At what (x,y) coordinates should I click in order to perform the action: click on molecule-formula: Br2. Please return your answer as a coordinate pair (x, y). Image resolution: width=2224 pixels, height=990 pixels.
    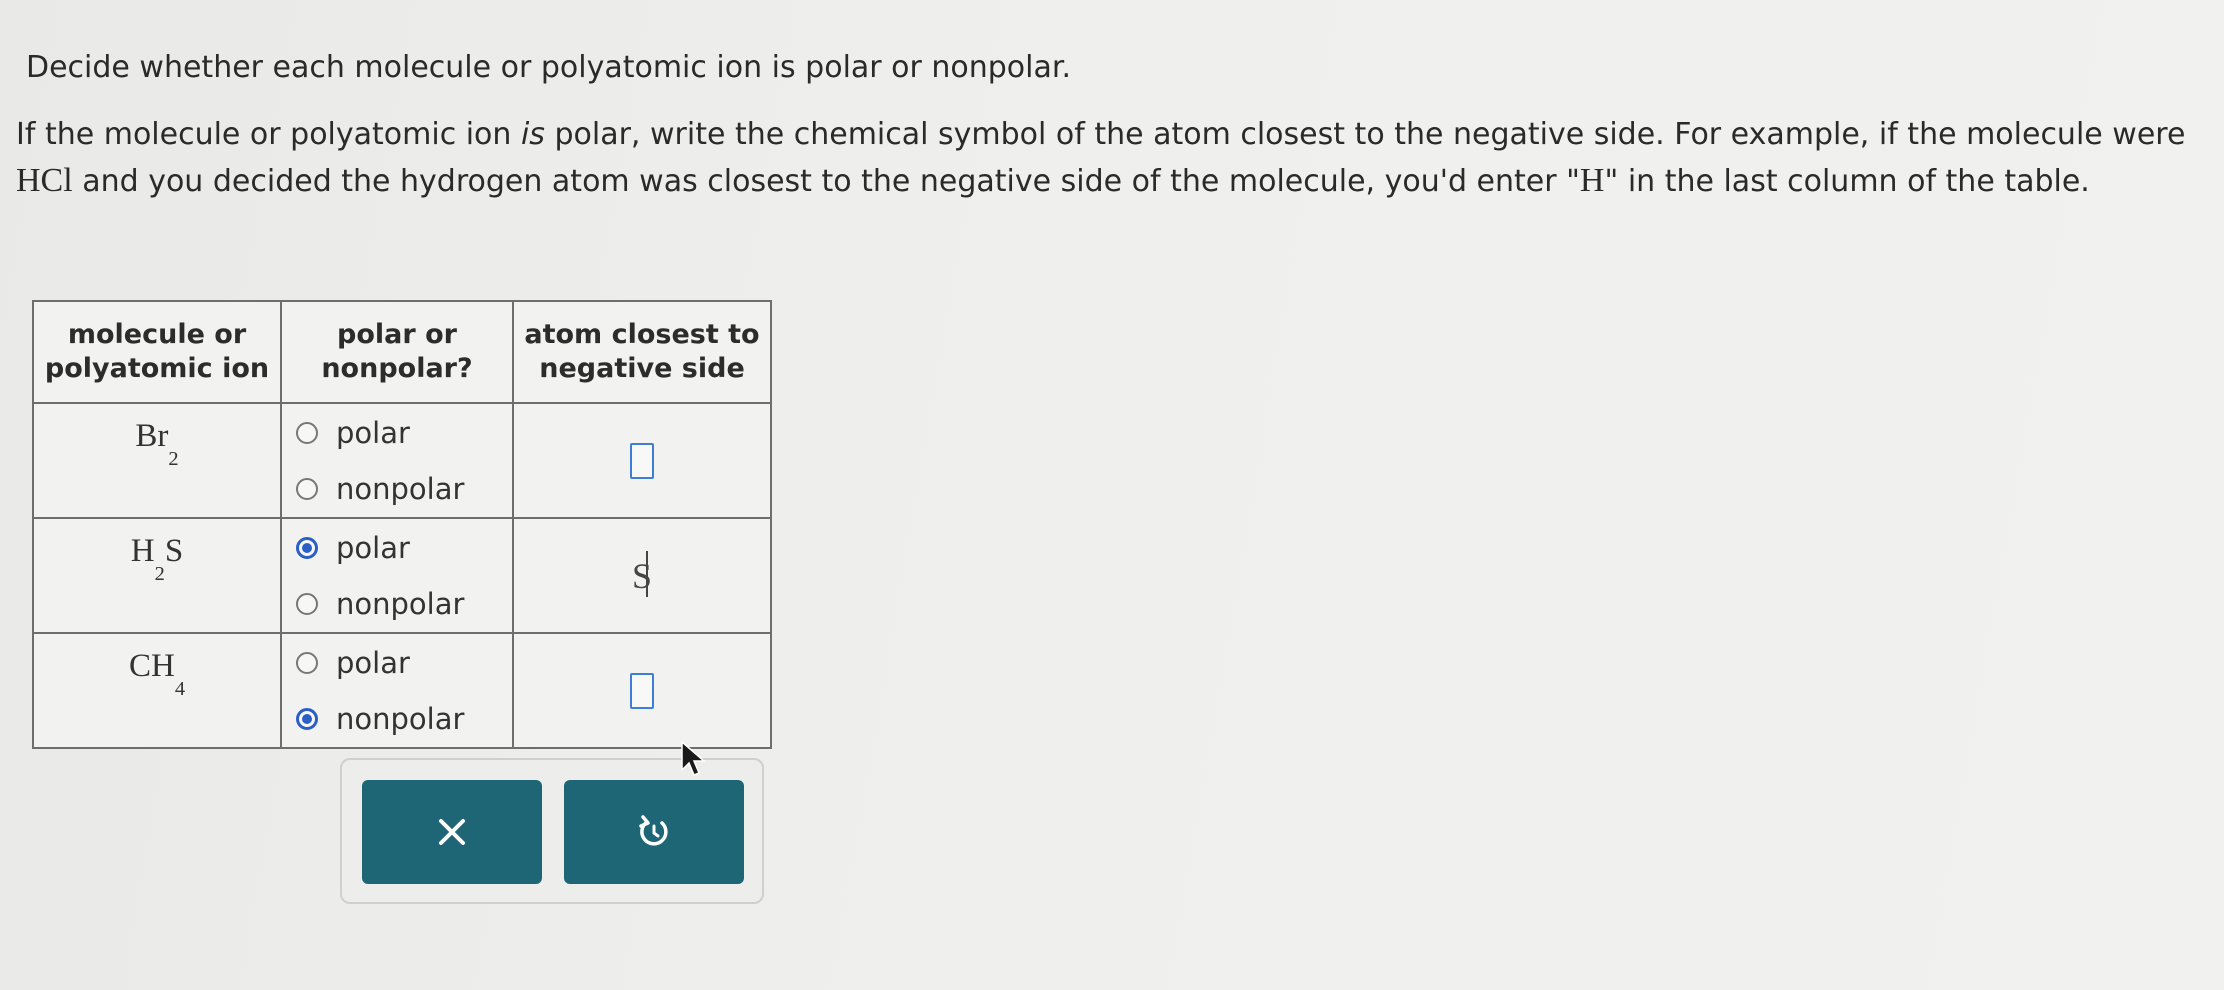
    Looking at the image, I should click on (157, 460).